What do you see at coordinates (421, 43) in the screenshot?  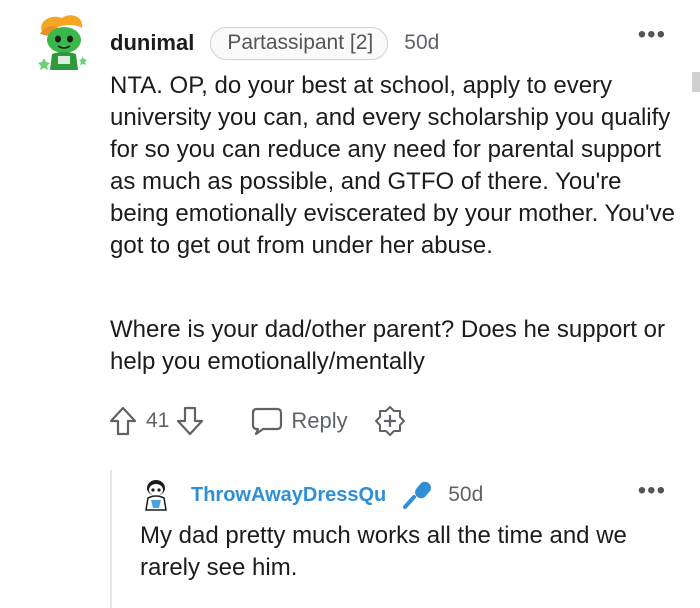 I see `comment-timestamp: 50d` at bounding box center [421, 43].